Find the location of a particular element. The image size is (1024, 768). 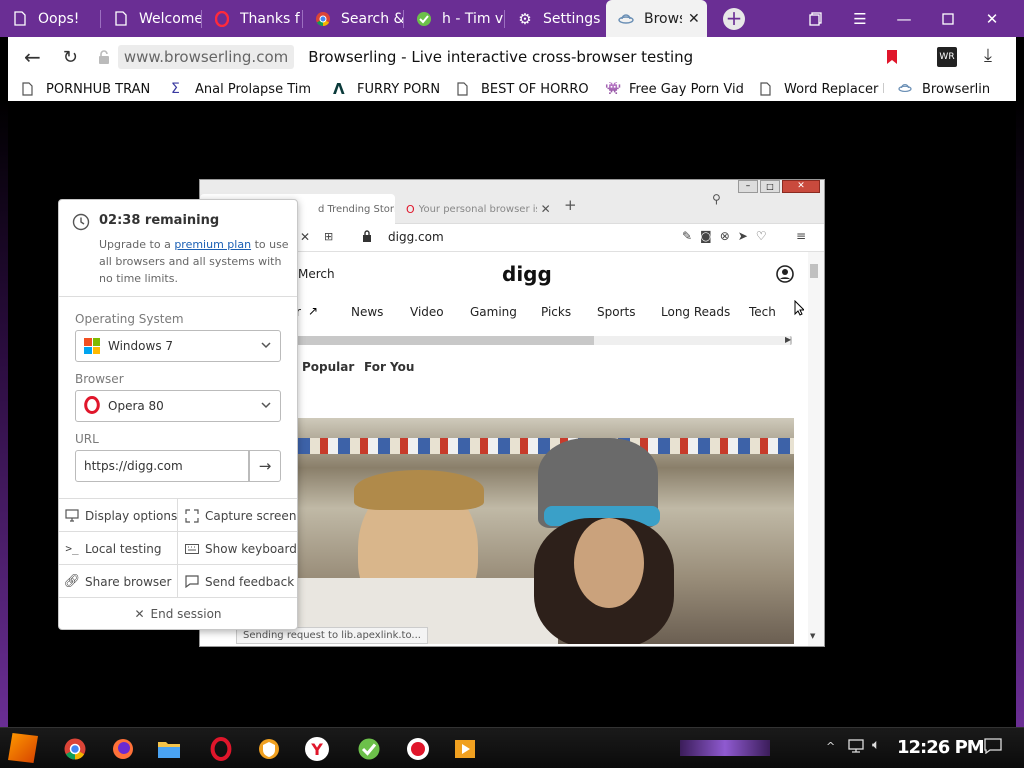

nav-gaming: Gaming is located at coordinates (493, 312).